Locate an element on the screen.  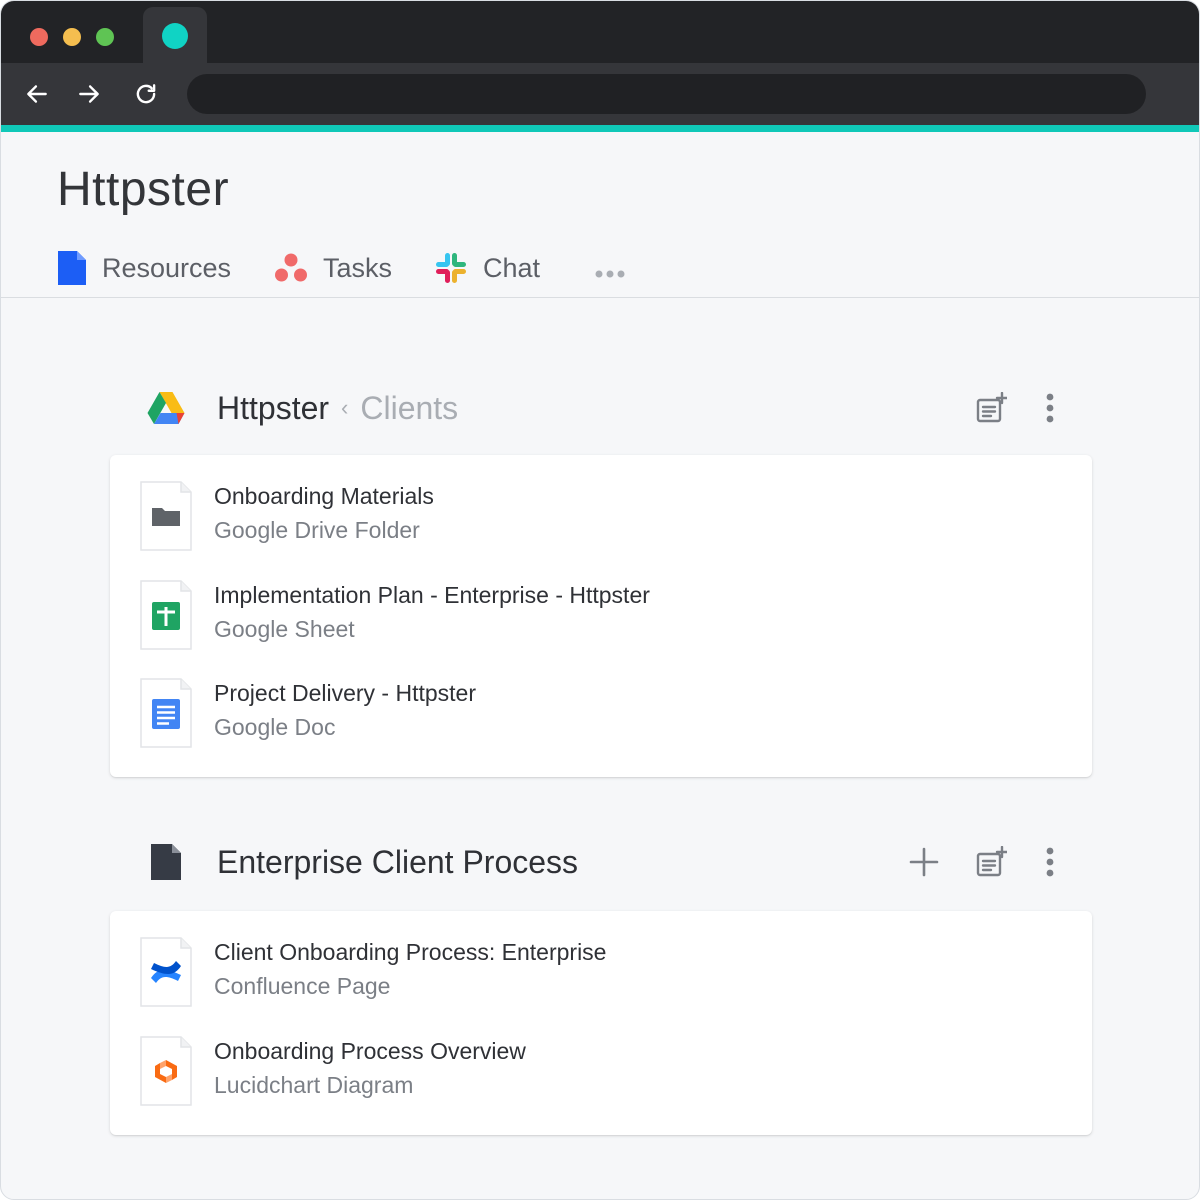
list-item: Project Delivery - Httpster Google Doc is located at coordinates (590, 713).